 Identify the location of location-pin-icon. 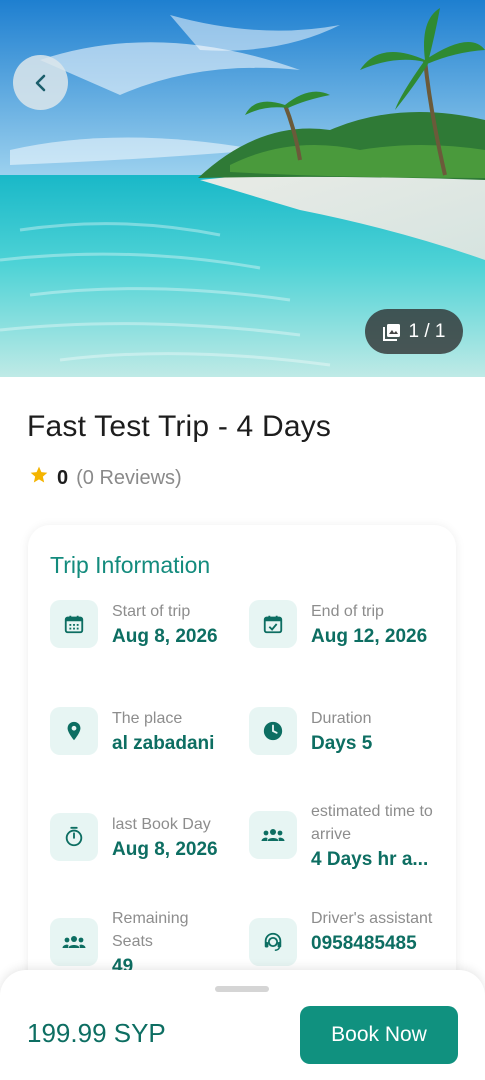
(74, 731).